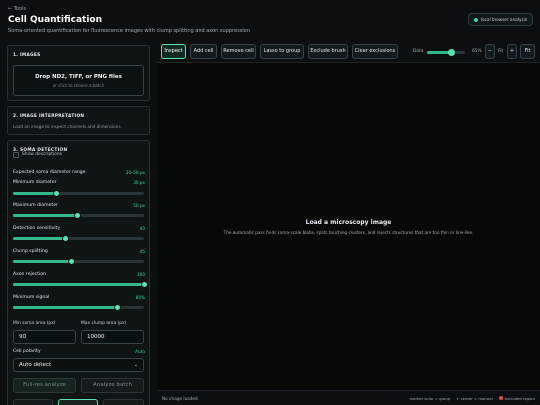 This screenshot has height=405, width=540. What do you see at coordinates (139, 205) in the screenshot?
I see `max-diameter-value: 50 px` at bounding box center [139, 205].